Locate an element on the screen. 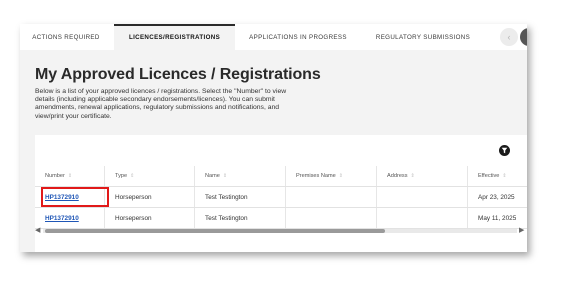 The height and width of the screenshot is (292, 567). column-header-name: Name ⇕ is located at coordinates (240, 176).